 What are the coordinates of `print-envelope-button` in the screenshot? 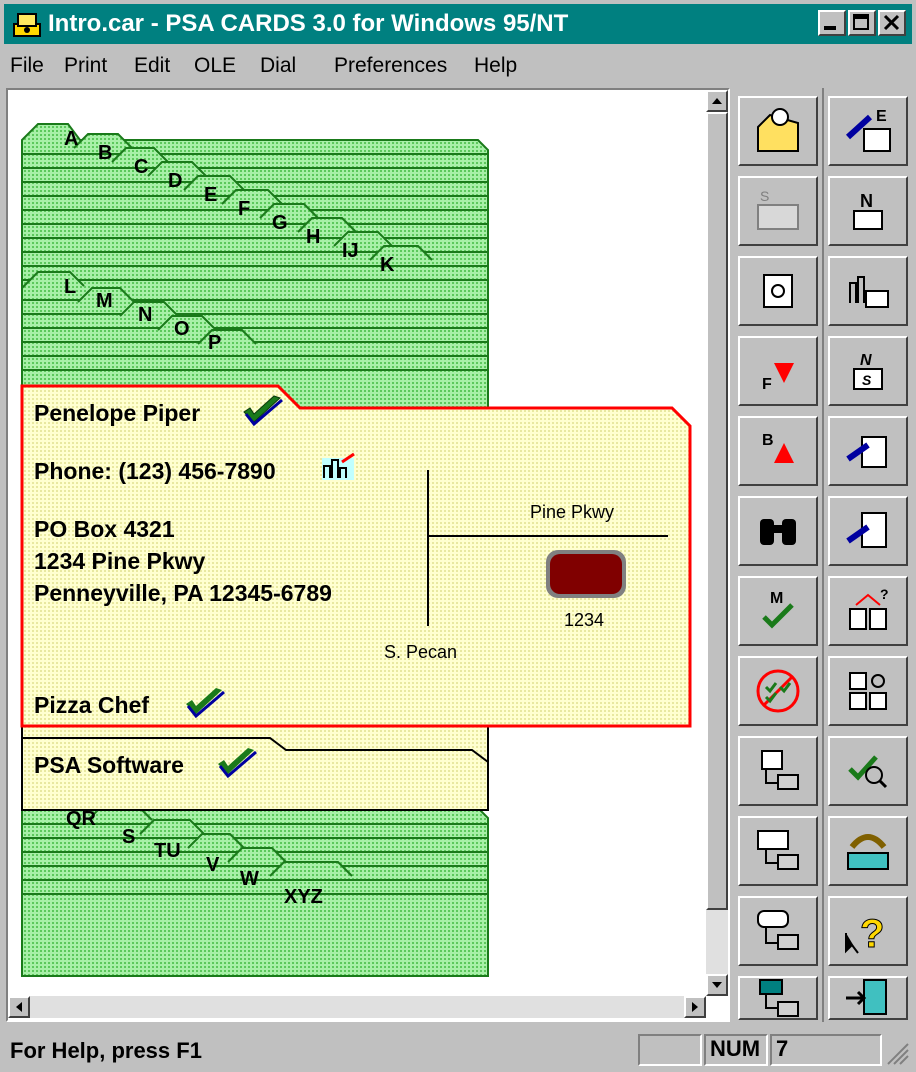 It's located at (778, 851).